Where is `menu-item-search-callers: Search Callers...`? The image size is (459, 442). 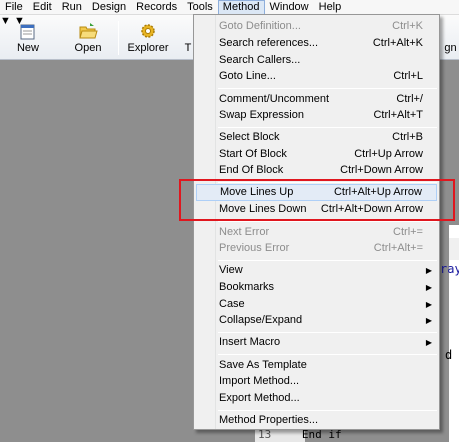
menu-item-search-callers: Search Callers... is located at coordinates (316, 60).